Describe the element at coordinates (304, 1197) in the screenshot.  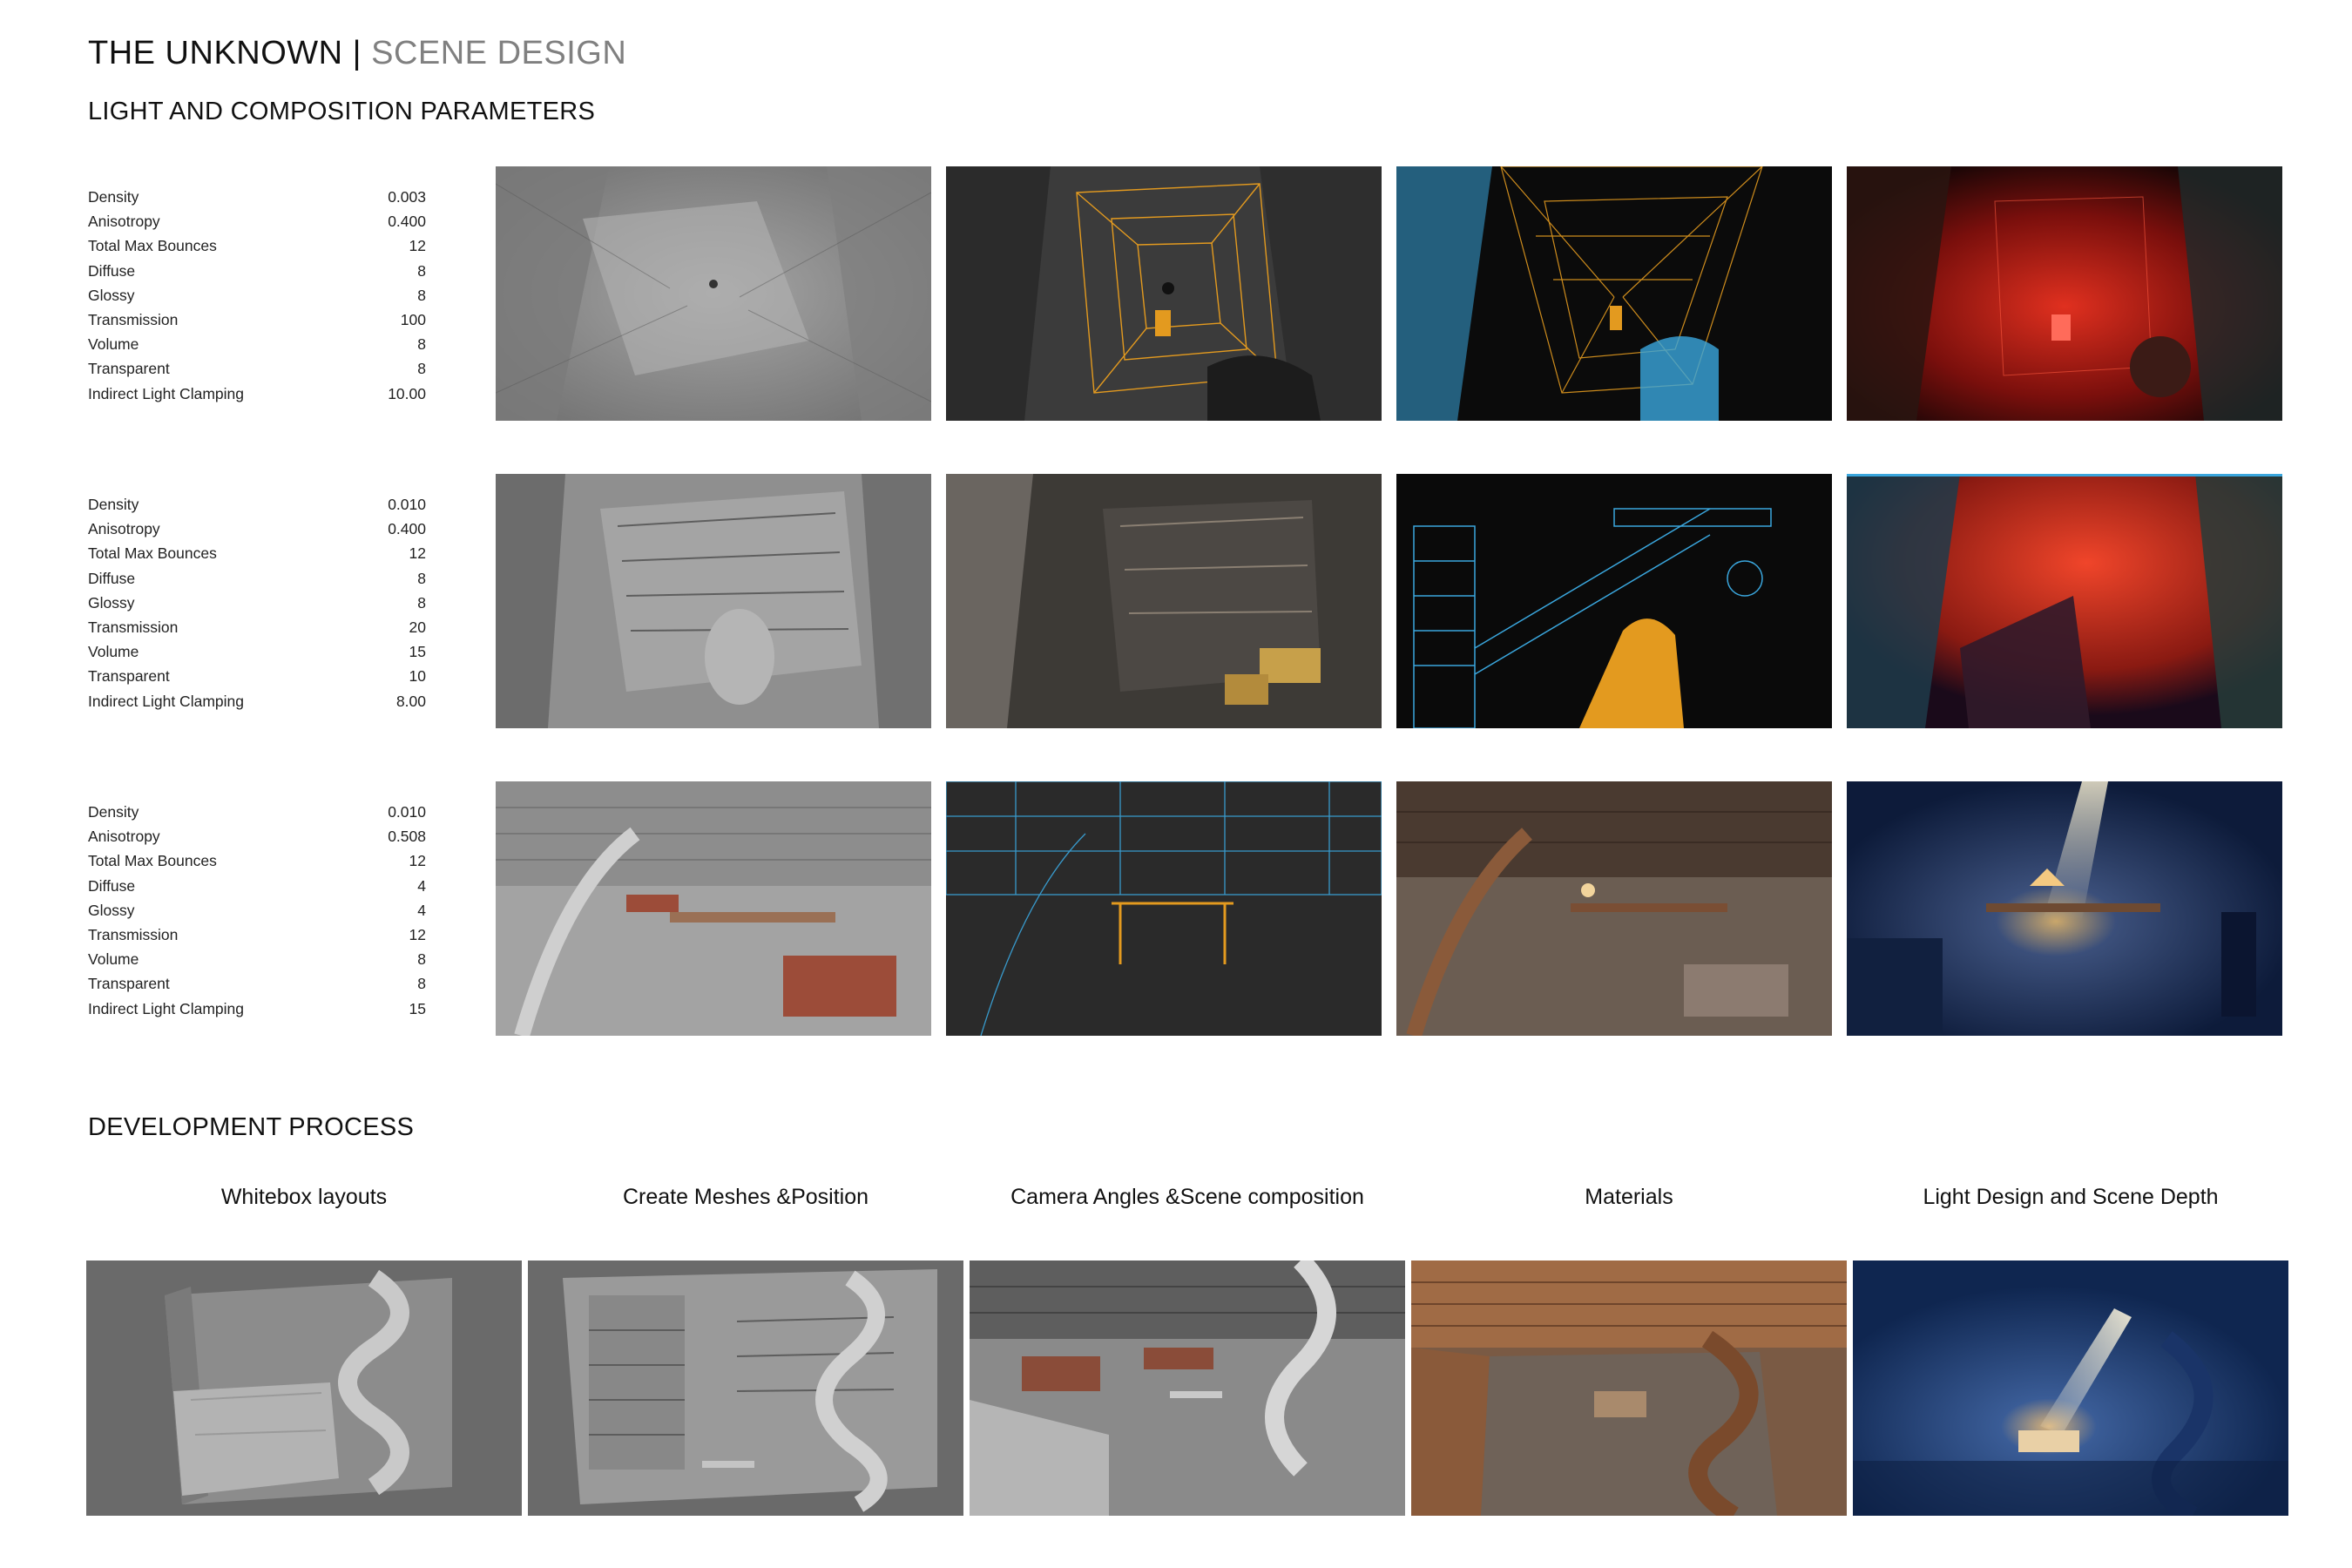
I see `dev-step-label: Whitebox layouts` at that location.